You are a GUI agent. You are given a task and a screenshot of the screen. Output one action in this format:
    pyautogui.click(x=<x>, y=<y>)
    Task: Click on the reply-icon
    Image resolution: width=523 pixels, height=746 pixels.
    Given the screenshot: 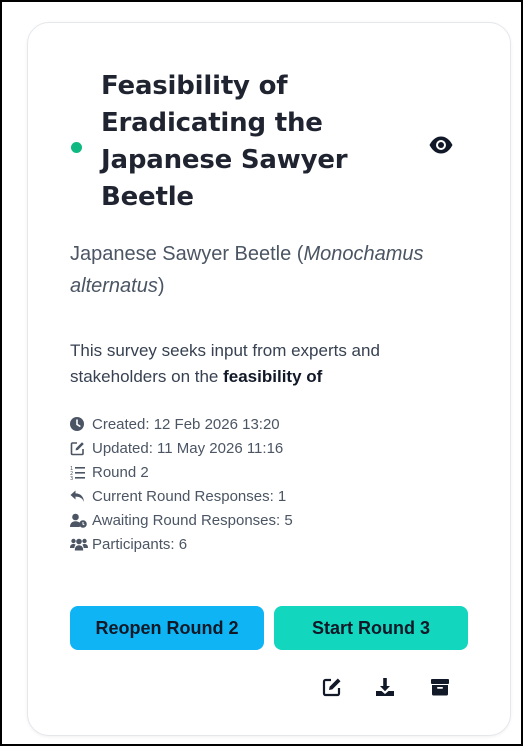 What is the action you would take?
    pyautogui.click(x=81, y=496)
    